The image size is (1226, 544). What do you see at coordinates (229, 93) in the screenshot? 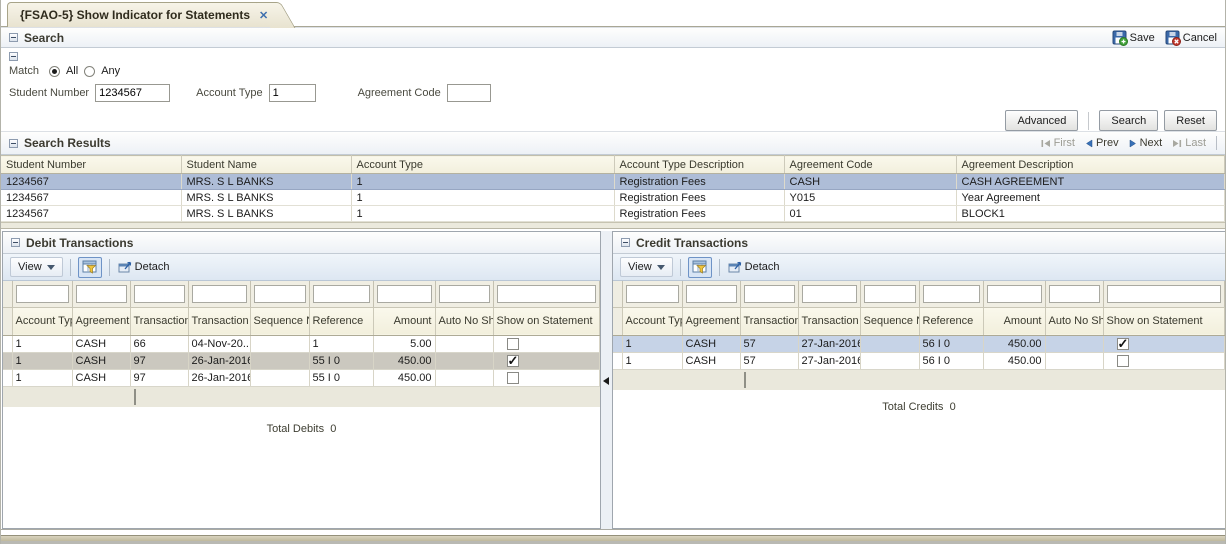
I see `account-type-label: Account Type` at bounding box center [229, 93].